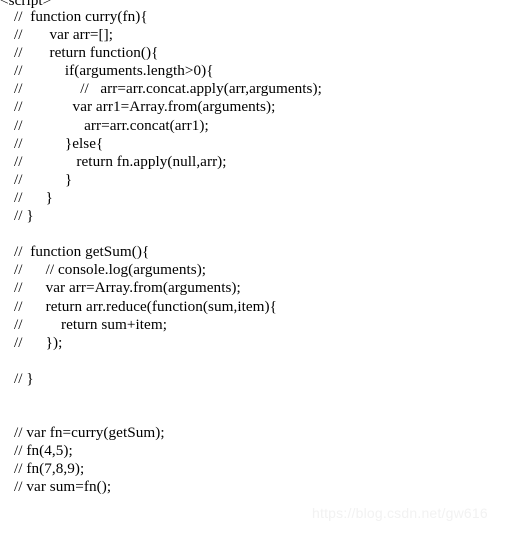 Image resolution: width=511 pixels, height=534 pixels. What do you see at coordinates (127, 288) in the screenshot?
I see `code-line: // var arr=Array.from(arguments);` at bounding box center [127, 288].